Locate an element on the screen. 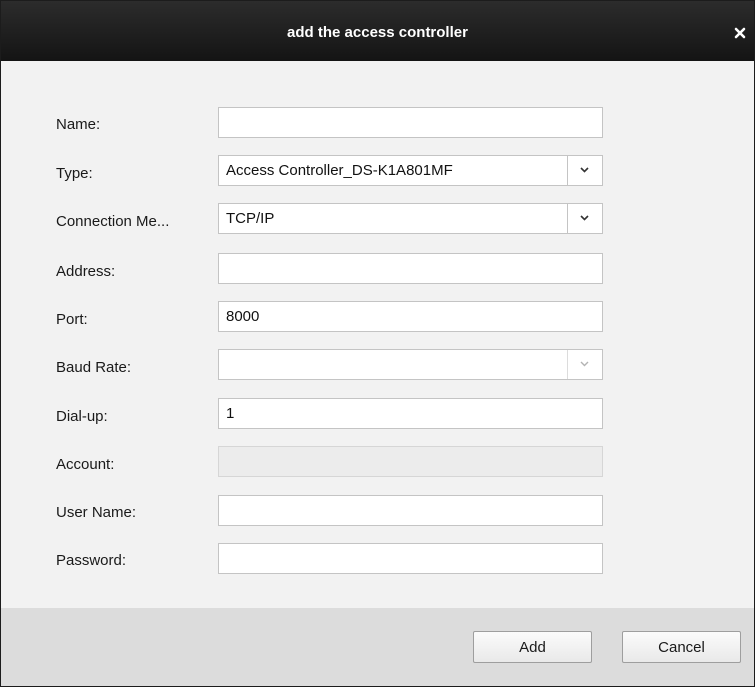  connection-mode-value: TCP/IP is located at coordinates (250, 218).